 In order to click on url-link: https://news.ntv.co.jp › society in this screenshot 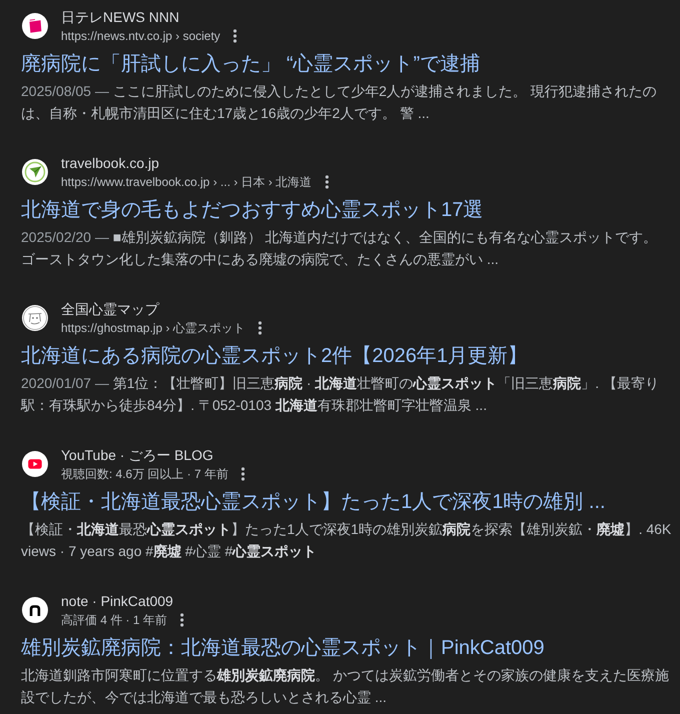, I will do `click(140, 36)`.